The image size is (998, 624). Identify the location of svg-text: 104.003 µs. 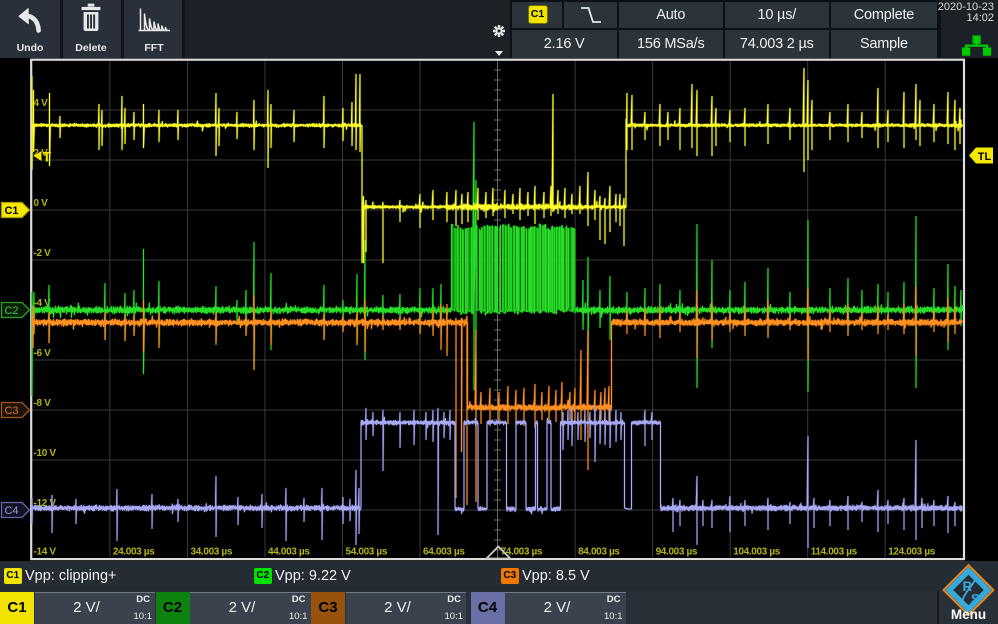
(757, 552).